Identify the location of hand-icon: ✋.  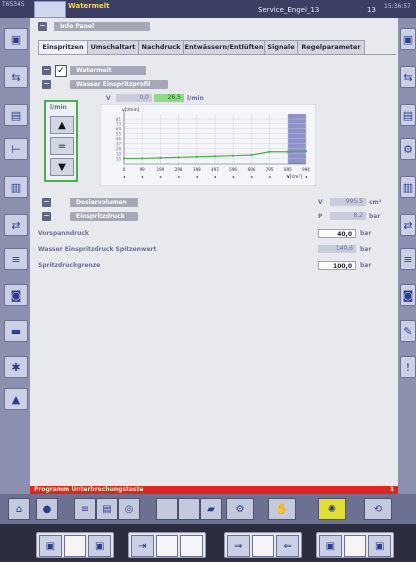
(282, 509).